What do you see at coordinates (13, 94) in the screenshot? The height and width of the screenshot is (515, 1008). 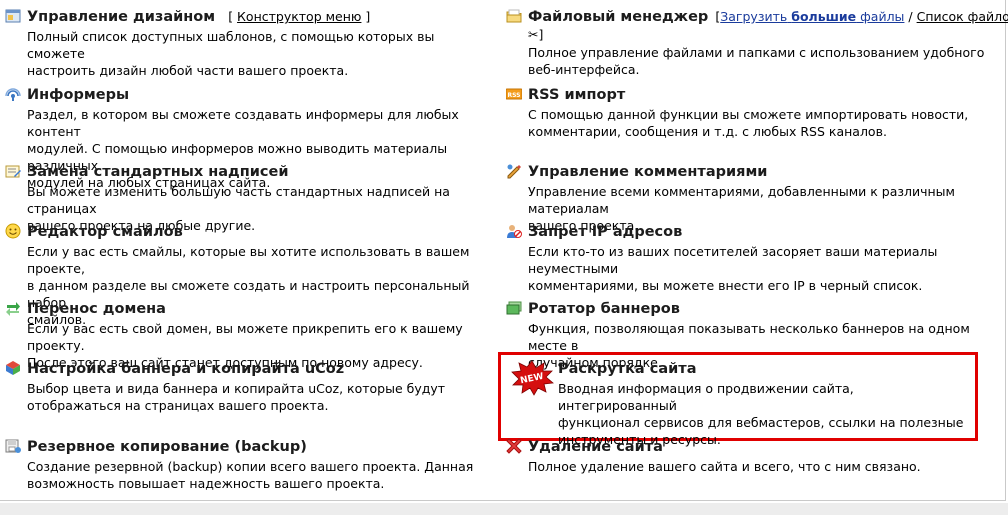 I see `informer-icon` at bounding box center [13, 94].